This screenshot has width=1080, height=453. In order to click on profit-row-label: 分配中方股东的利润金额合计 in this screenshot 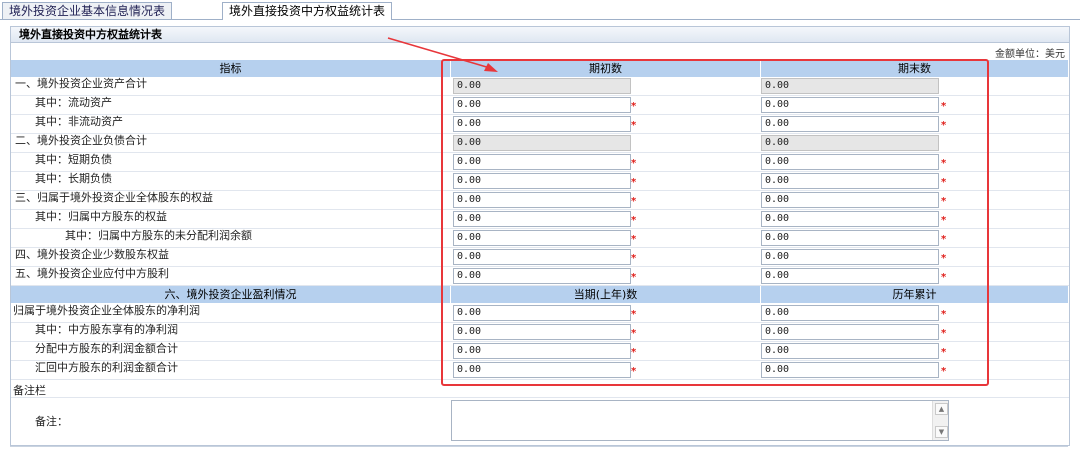, I will do `click(106, 348)`.